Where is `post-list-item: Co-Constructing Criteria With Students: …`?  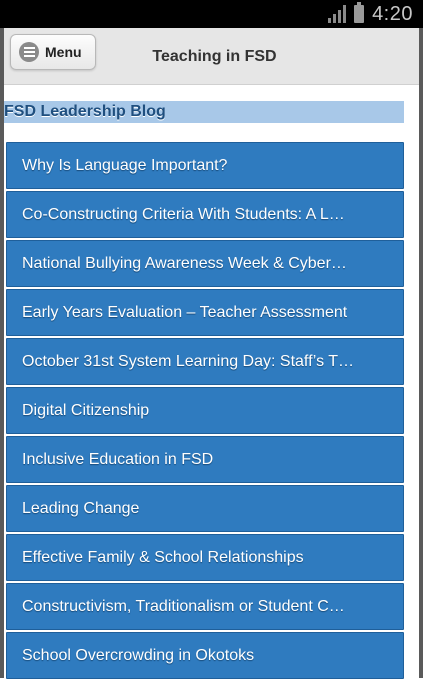
post-list-item: Co-Constructing Criteria With Students: … is located at coordinates (205, 214).